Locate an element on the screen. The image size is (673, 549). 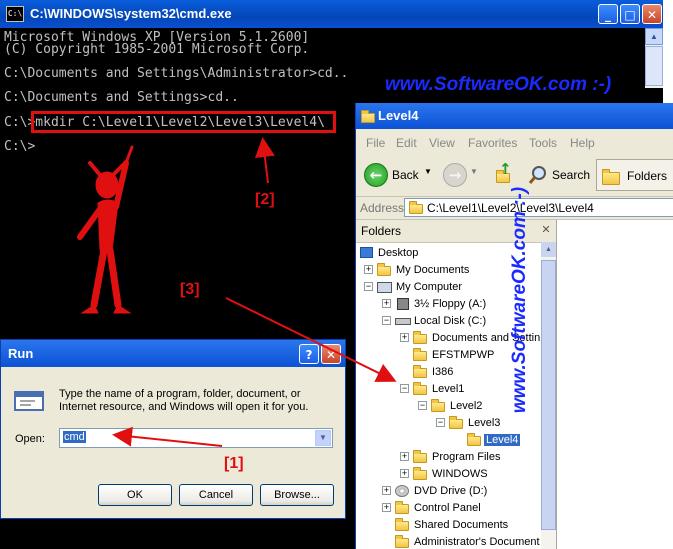
folders-icon is located at coordinates (611, 177).